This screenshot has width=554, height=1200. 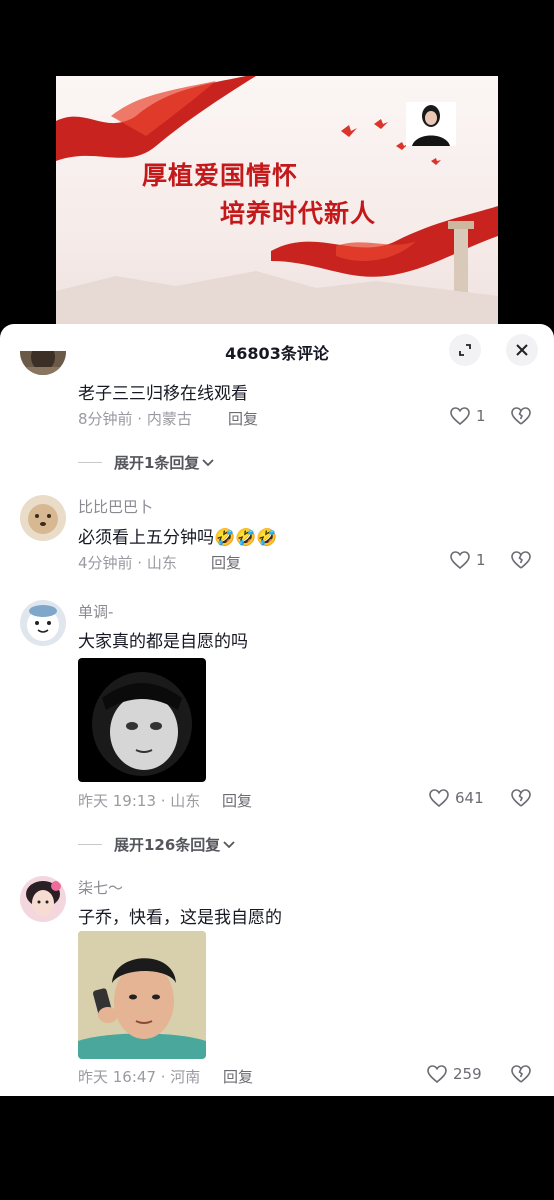 I want to click on presenter-thumbnail, so click(x=431, y=124).